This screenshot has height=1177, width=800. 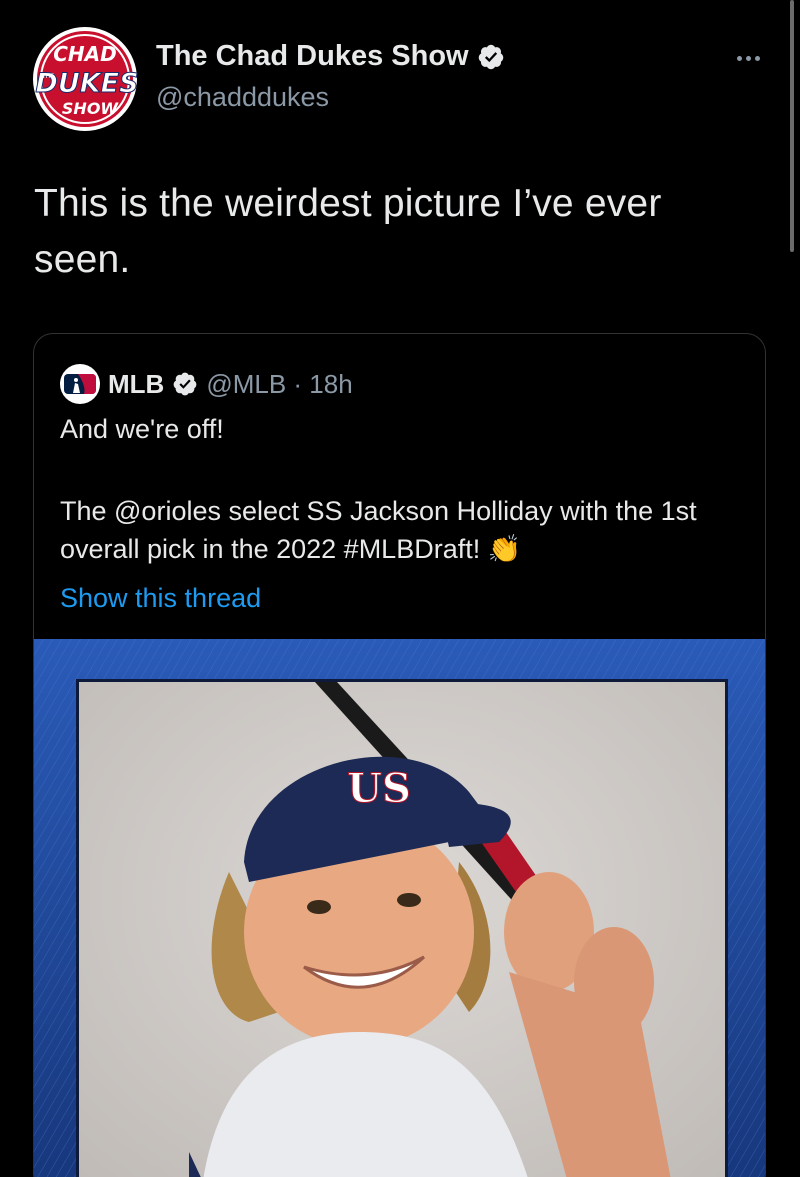 I want to click on author-name-row: The Chad Dukes Show, so click(x=330, y=56).